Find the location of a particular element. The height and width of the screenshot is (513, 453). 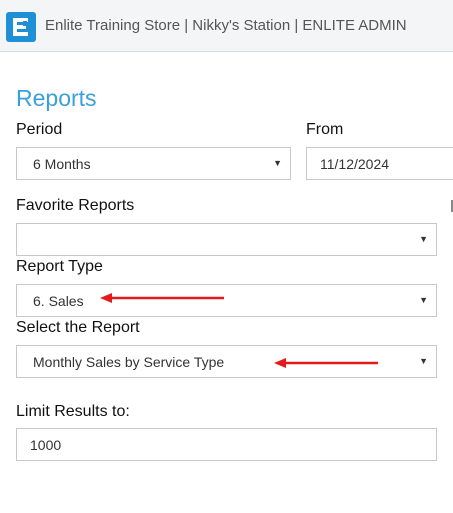

limit-results-value: 1000 is located at coordinates (46, 445).